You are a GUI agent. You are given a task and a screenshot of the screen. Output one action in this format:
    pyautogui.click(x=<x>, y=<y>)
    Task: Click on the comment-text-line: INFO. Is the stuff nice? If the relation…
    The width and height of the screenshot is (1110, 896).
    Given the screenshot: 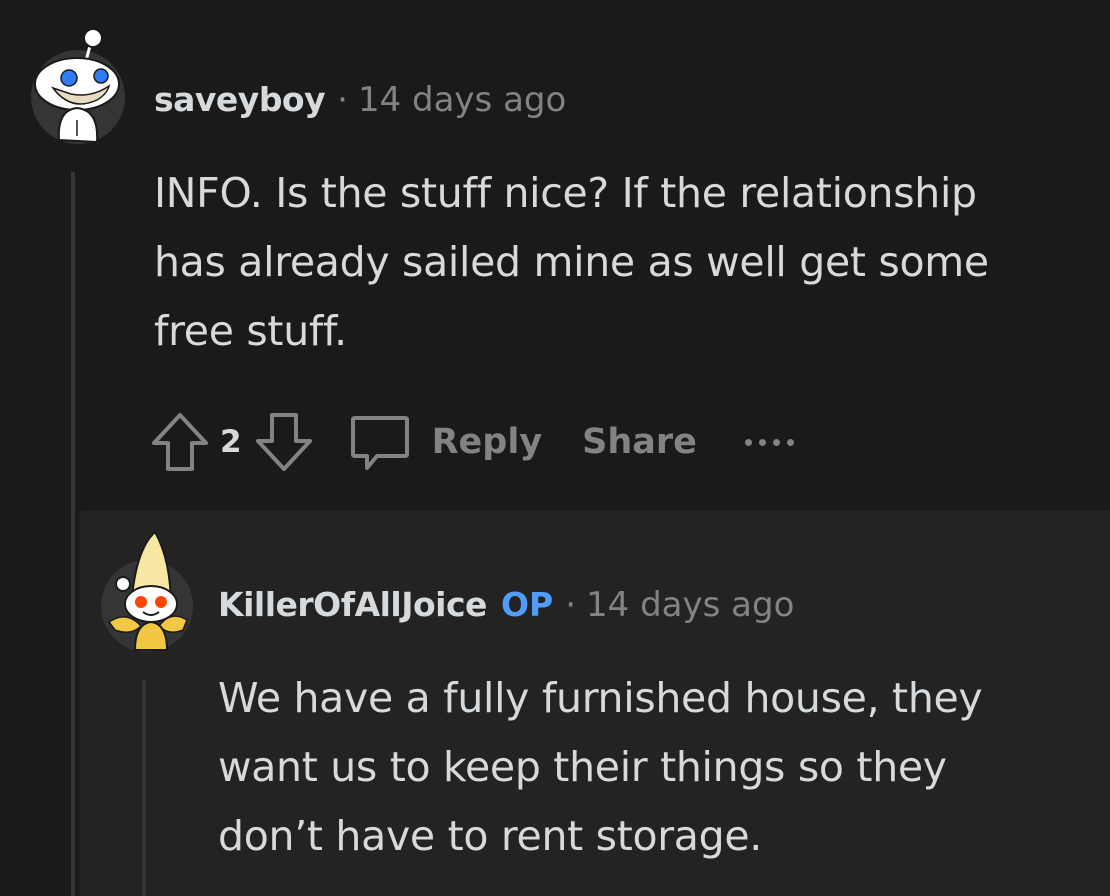 What is the action you would take?
    pyautogui.click(x=565, y=193)
    